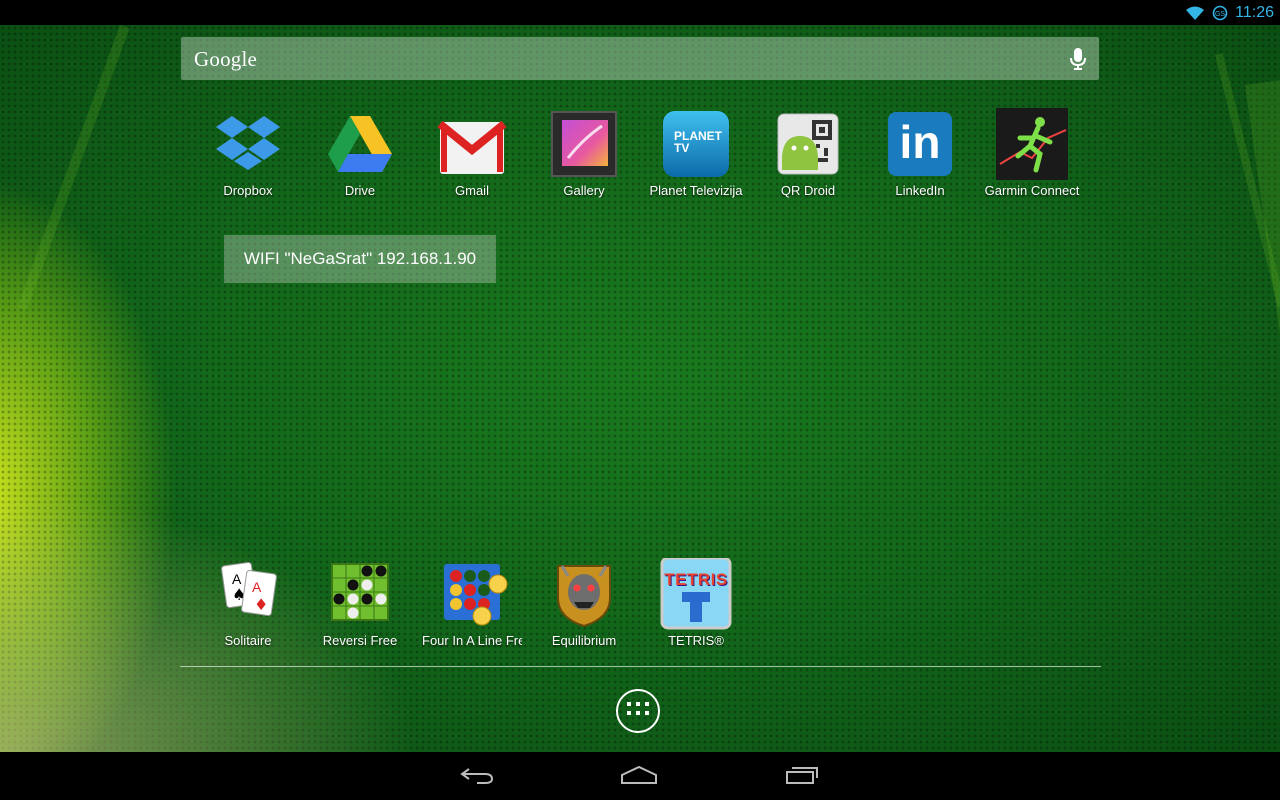 This screenshot has height=800, width=1280. Describe the element at coordinates (248, 640) in the screenshot. I see `app-label: Solitaire` at that location.